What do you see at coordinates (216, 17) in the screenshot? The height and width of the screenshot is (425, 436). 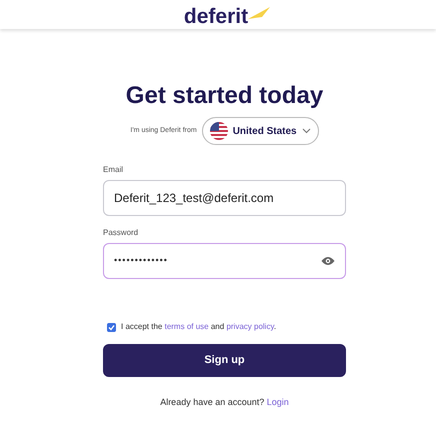 I see `logo: deferit` at bounding box center [216, 17].